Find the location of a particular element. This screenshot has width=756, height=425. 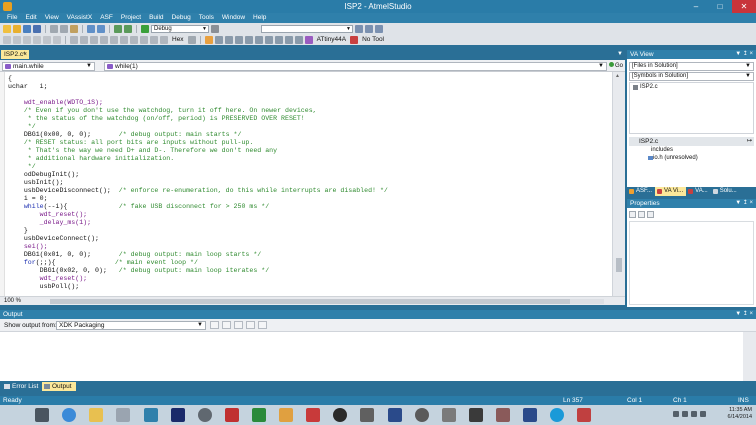

run-to-cursor-icon is located at coordinates (47, 39).